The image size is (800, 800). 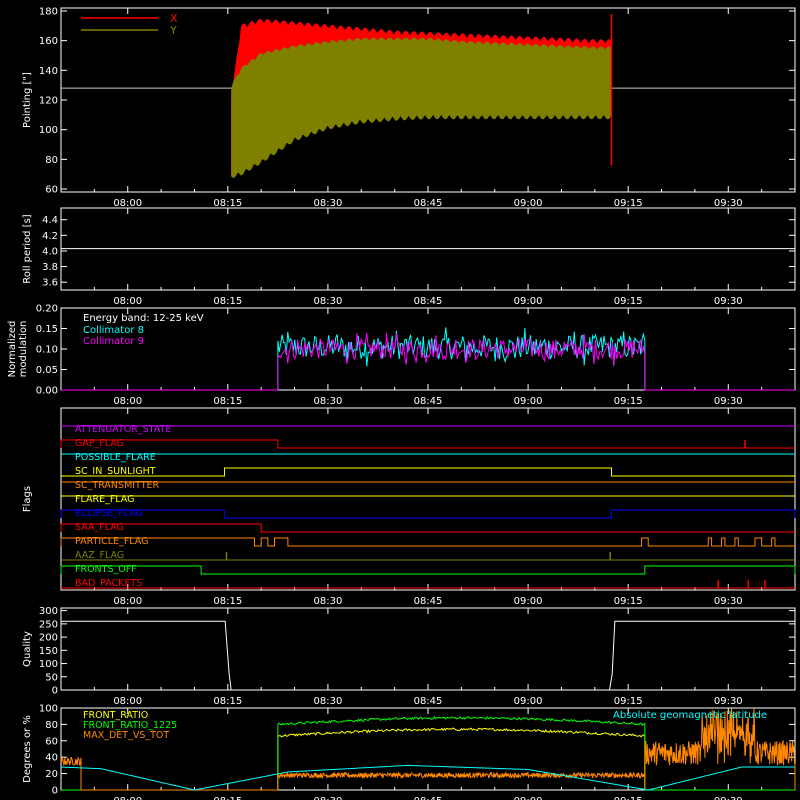 I want to click on quality-y-tick-label: 50, so click(x=51, y=677).